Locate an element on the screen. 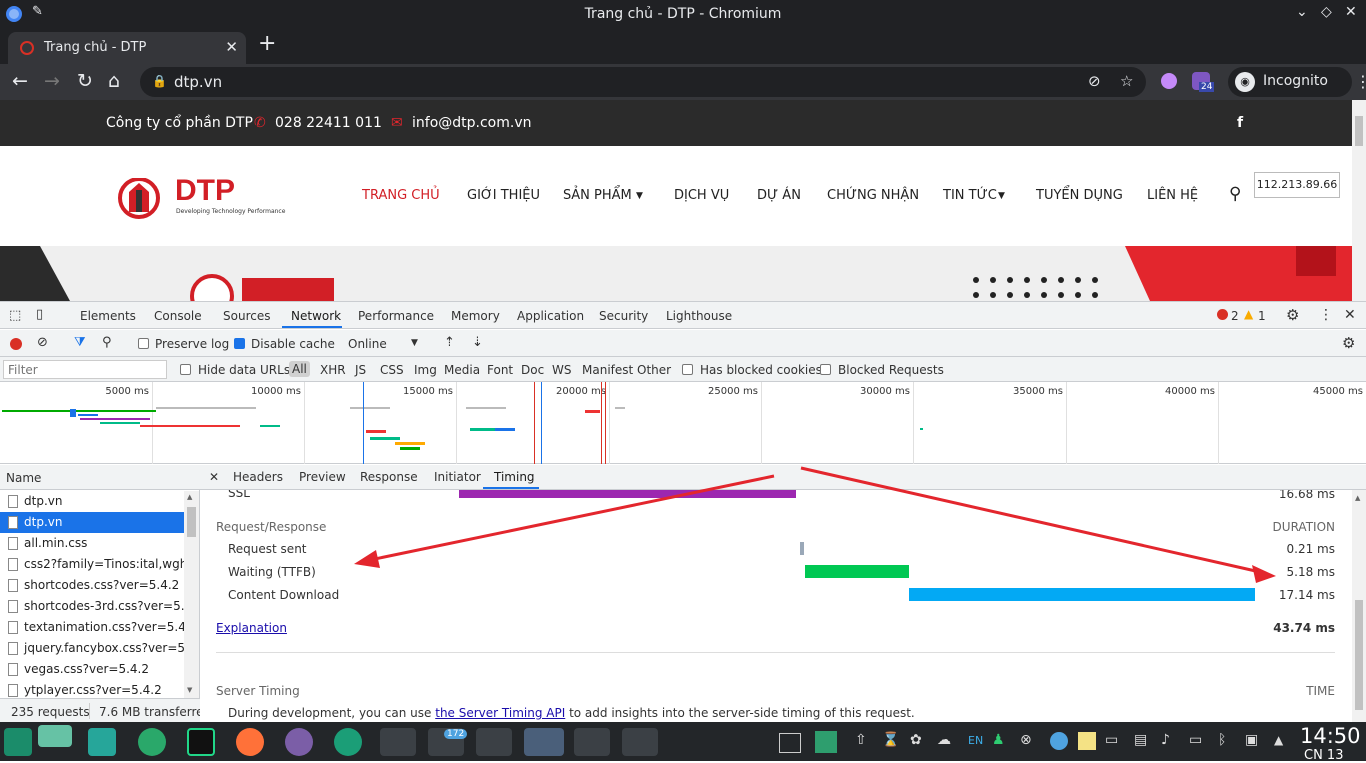 Image resolution: width=1366 pixels, height=763 pixels. record-icon is located at coordinates (16, 344).